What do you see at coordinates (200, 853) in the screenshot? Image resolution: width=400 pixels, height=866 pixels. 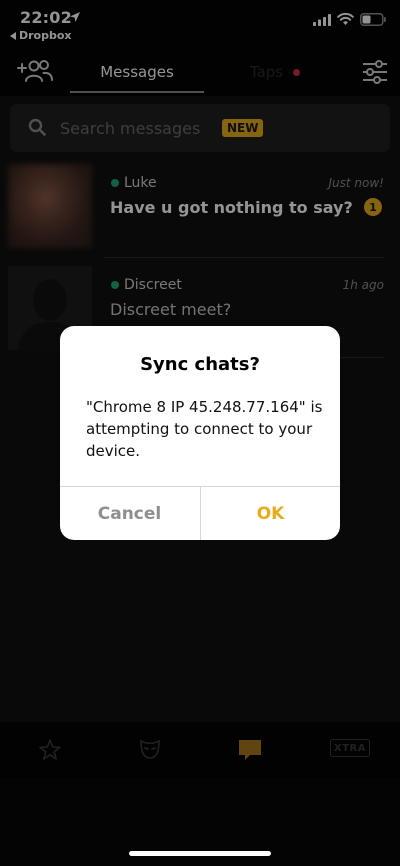 I see `home-indicator` at bounding box center [200, 853].